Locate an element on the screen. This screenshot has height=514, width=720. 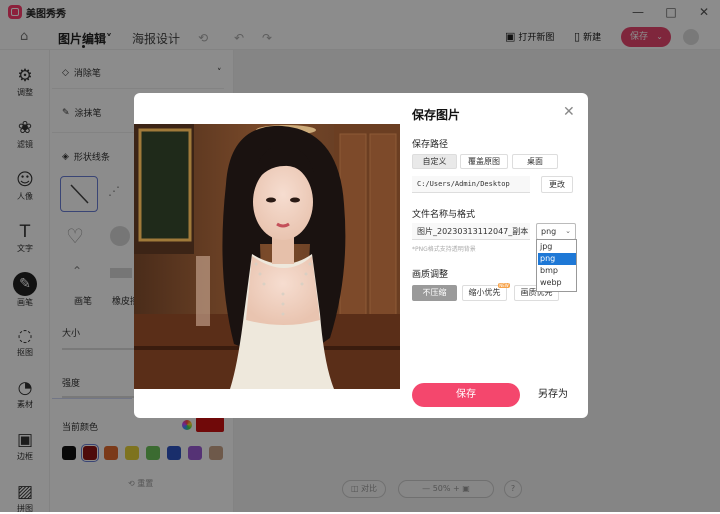
format-dropdown: jpg png bmp webp is located at coordinates (556, 265).